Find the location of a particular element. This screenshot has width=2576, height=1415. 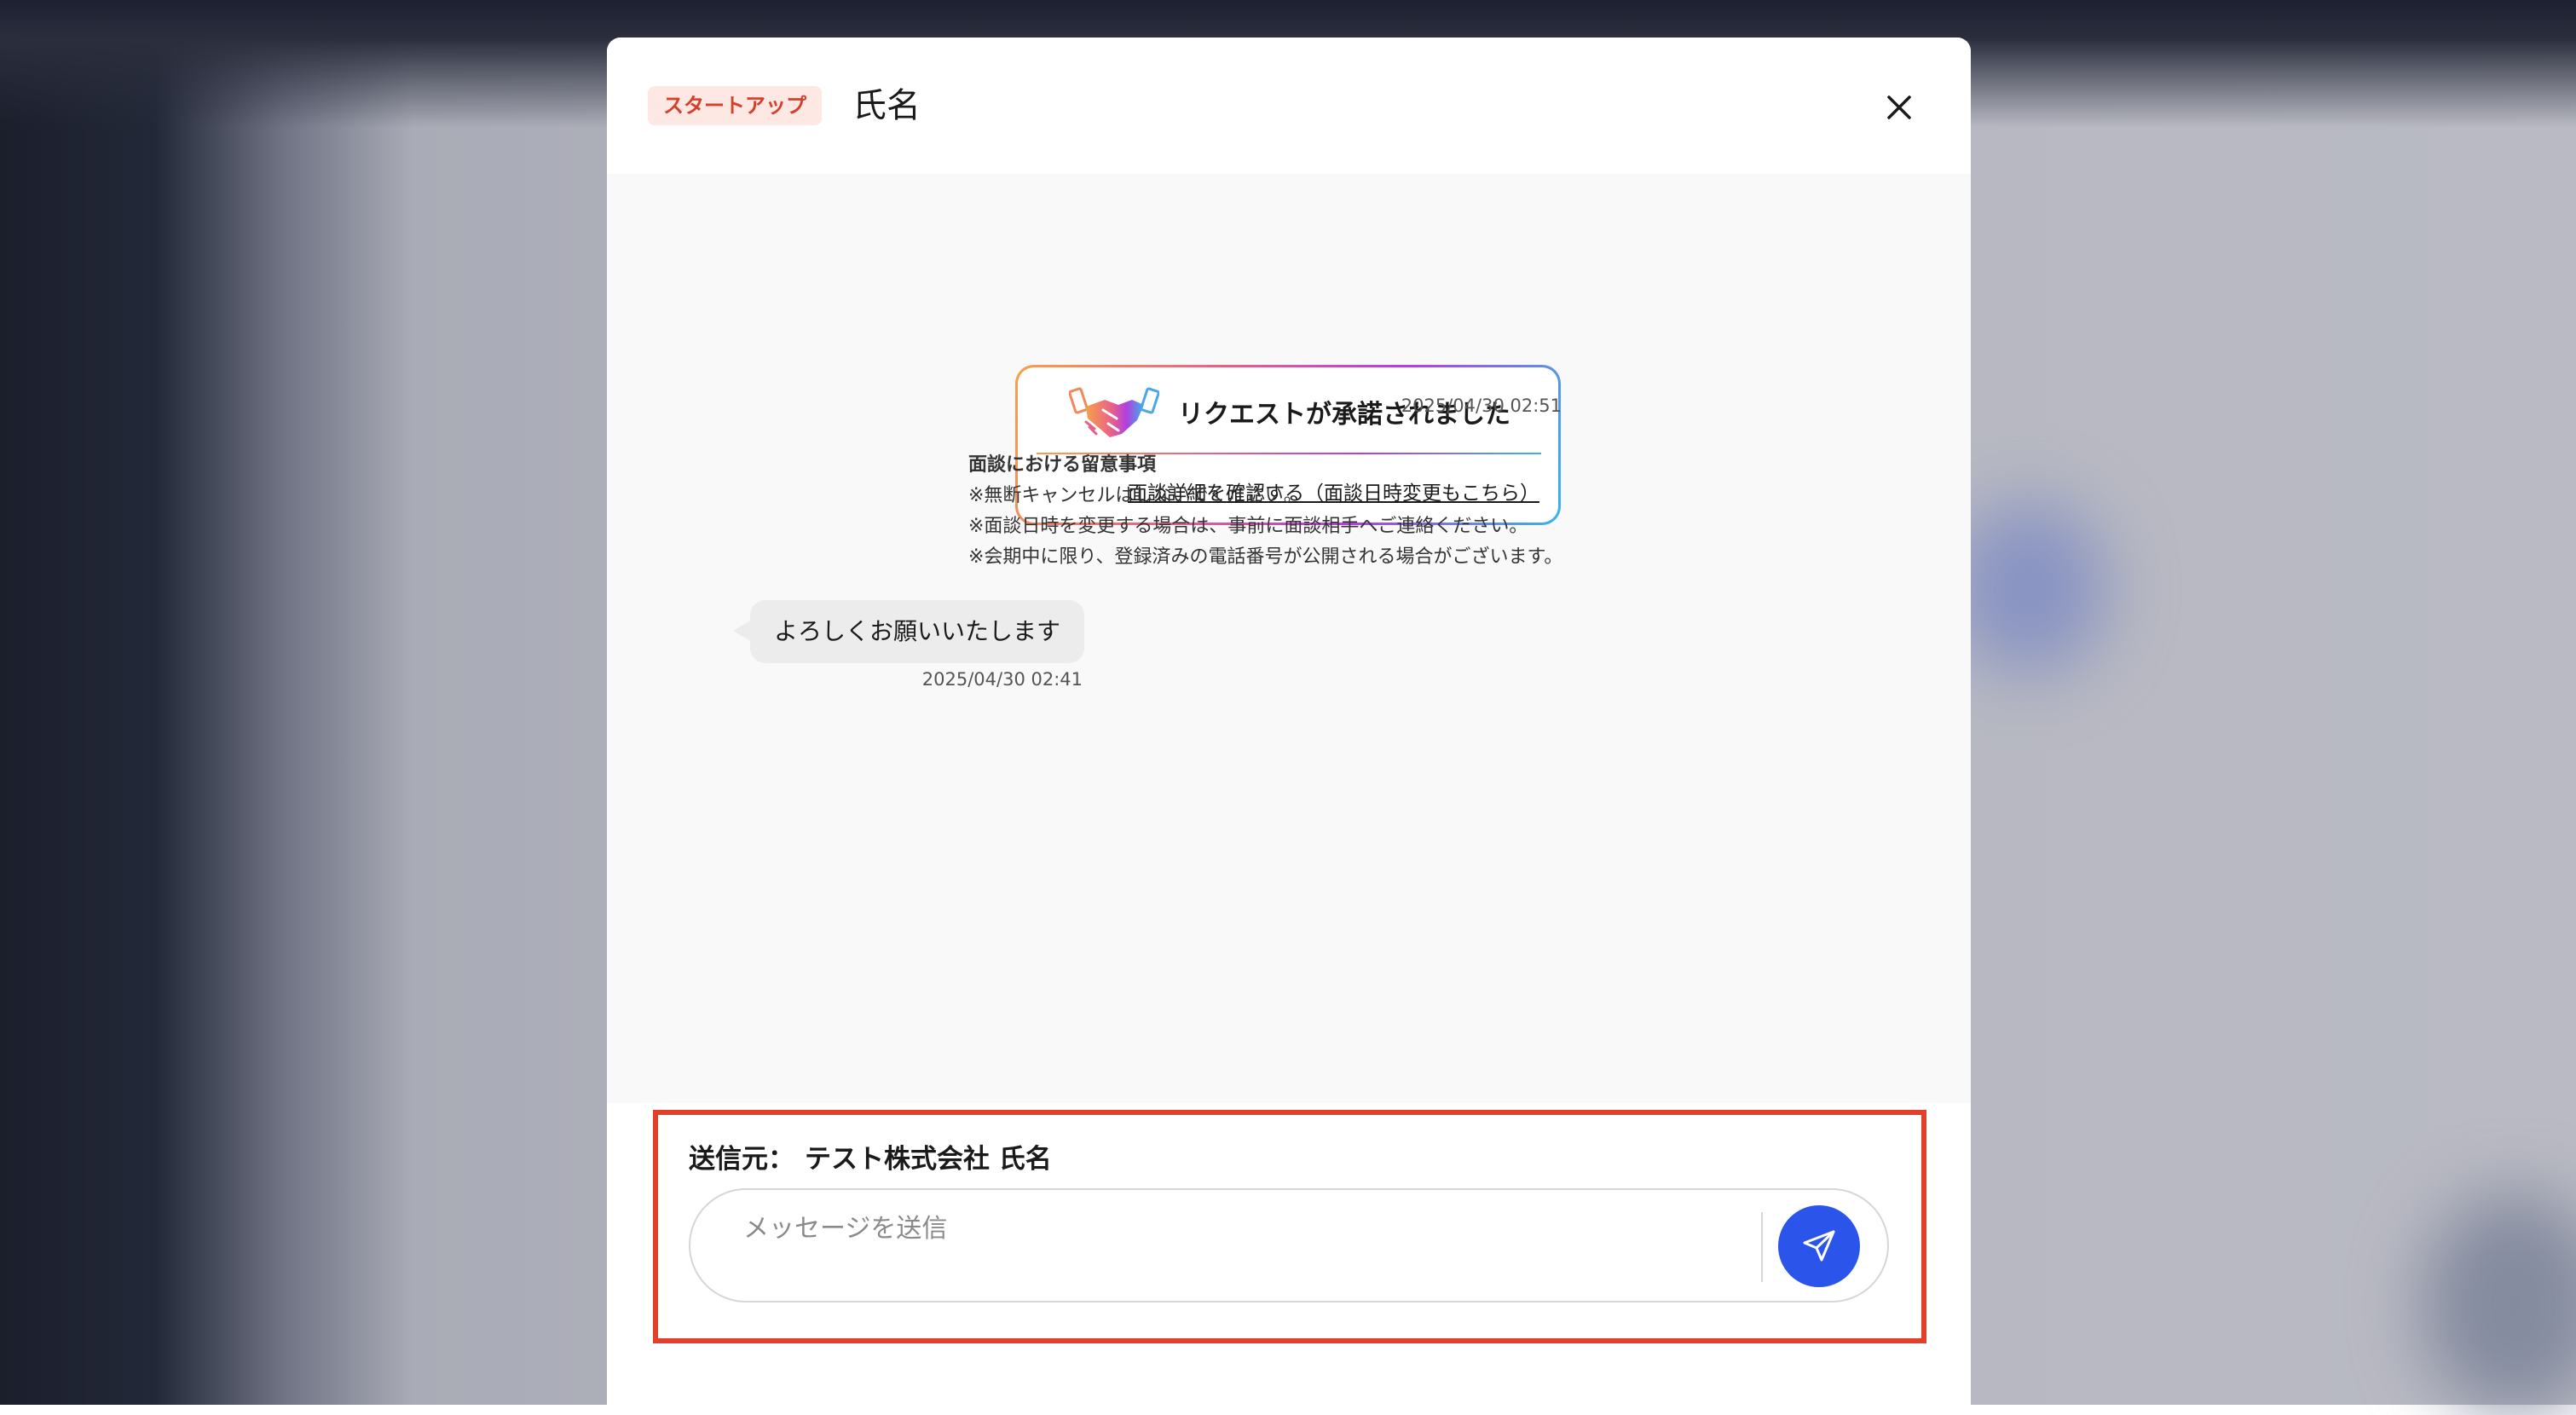

message-input is located at coordinates (1229, 1245).